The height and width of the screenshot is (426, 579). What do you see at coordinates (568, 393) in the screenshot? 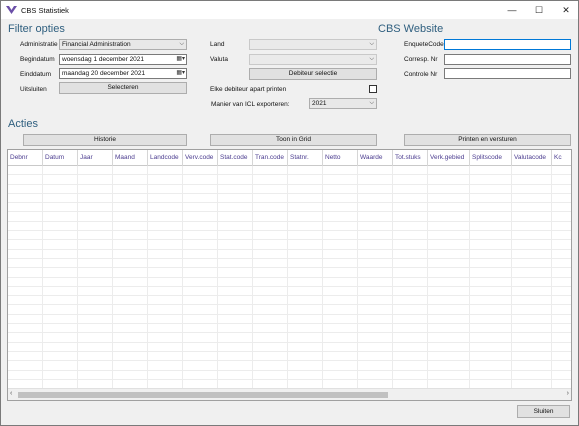
I see `scroll-right-icon: ›` at bounding box center [568, 393].